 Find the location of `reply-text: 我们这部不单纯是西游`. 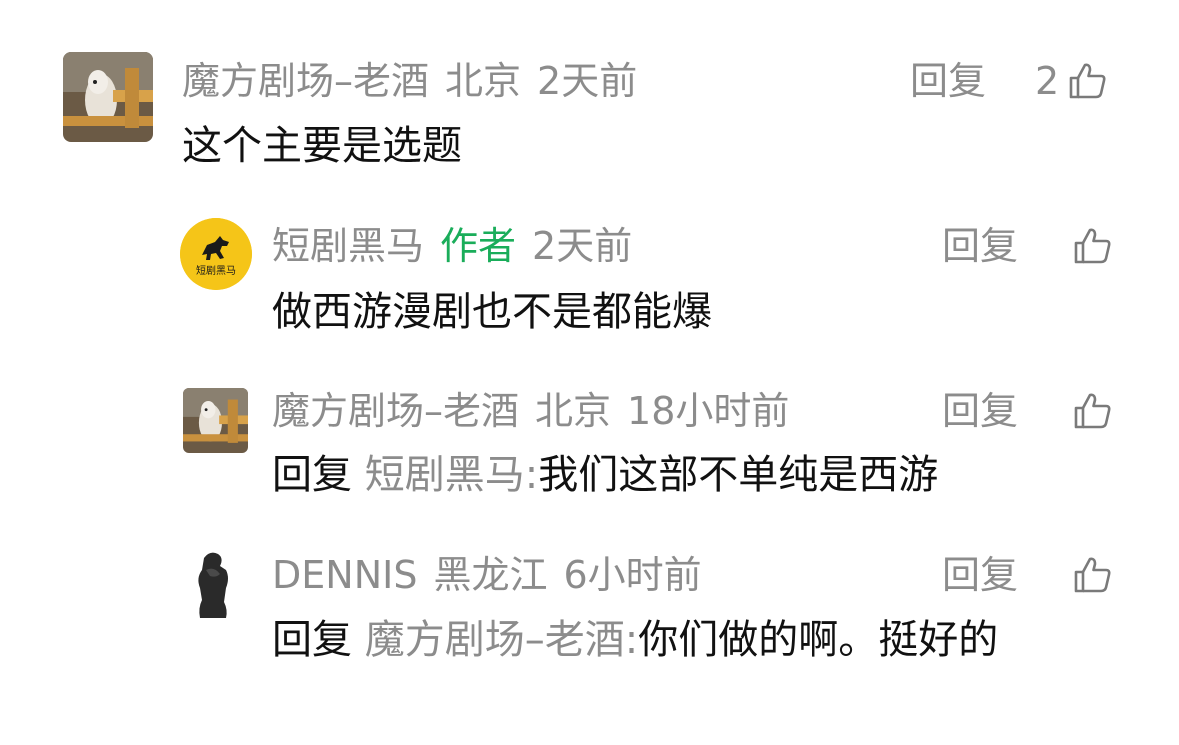

reply-text: 我们这部不单纯是西游 is located at coordinates (738, 475).